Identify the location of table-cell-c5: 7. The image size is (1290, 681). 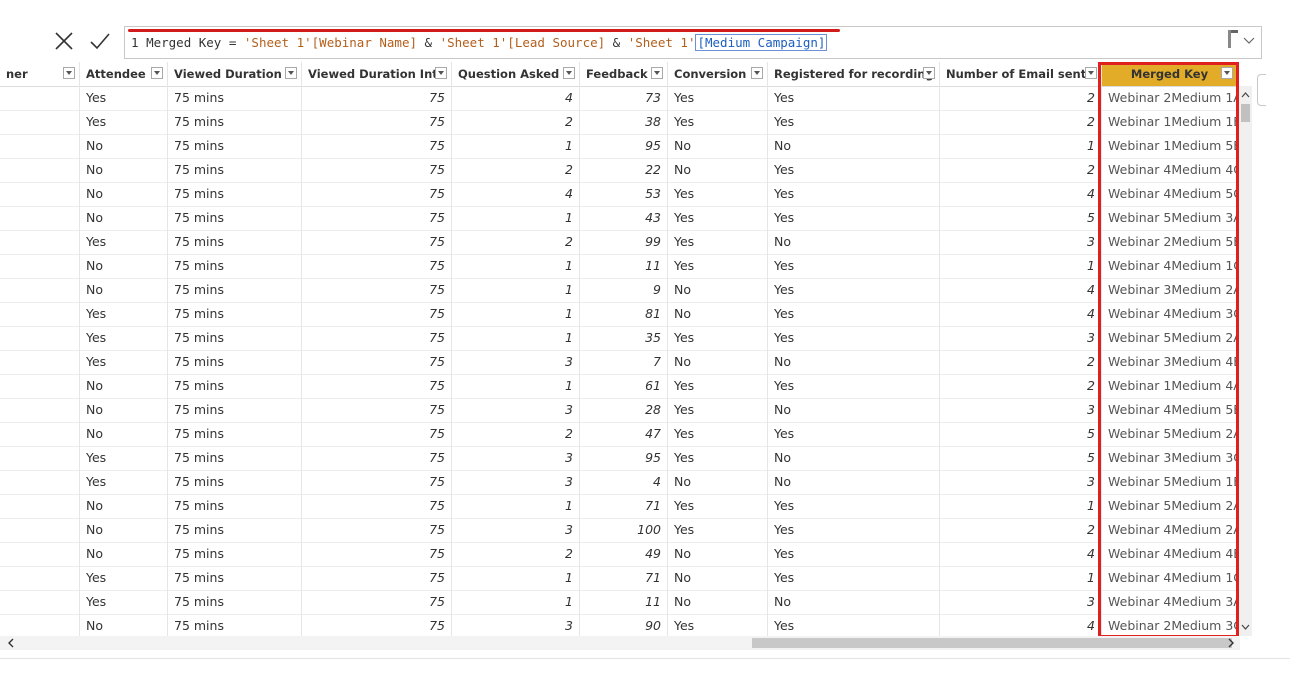
(624, 362).